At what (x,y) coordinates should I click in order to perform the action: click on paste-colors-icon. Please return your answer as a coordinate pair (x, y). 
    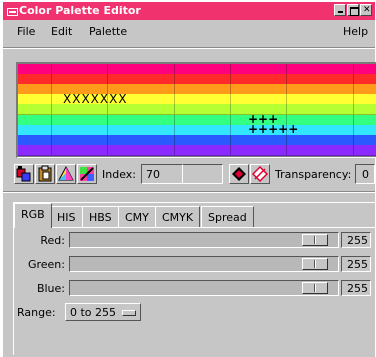
    Looking at the image, I should click on (45, 174).